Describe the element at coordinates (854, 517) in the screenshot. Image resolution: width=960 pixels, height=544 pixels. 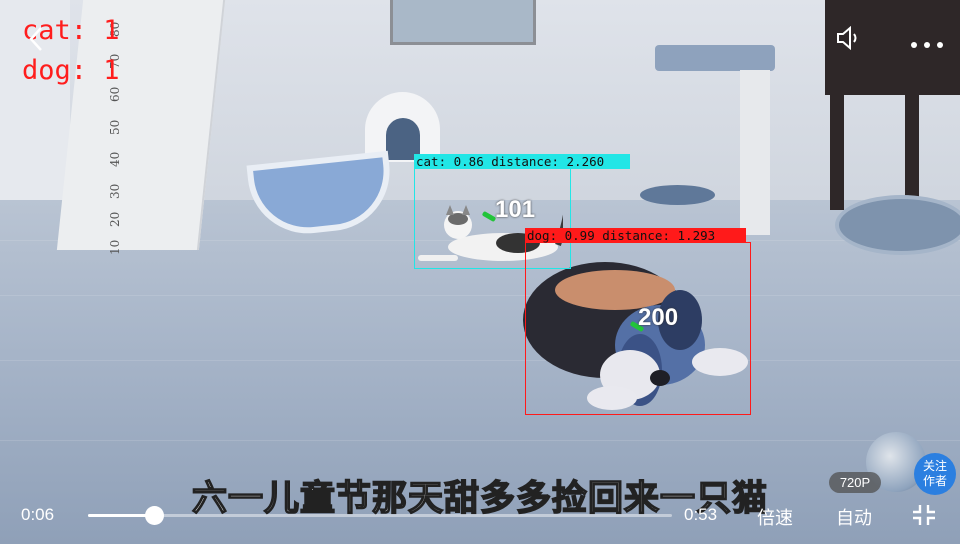
I see `auto-quality-button: 自动` at that location.